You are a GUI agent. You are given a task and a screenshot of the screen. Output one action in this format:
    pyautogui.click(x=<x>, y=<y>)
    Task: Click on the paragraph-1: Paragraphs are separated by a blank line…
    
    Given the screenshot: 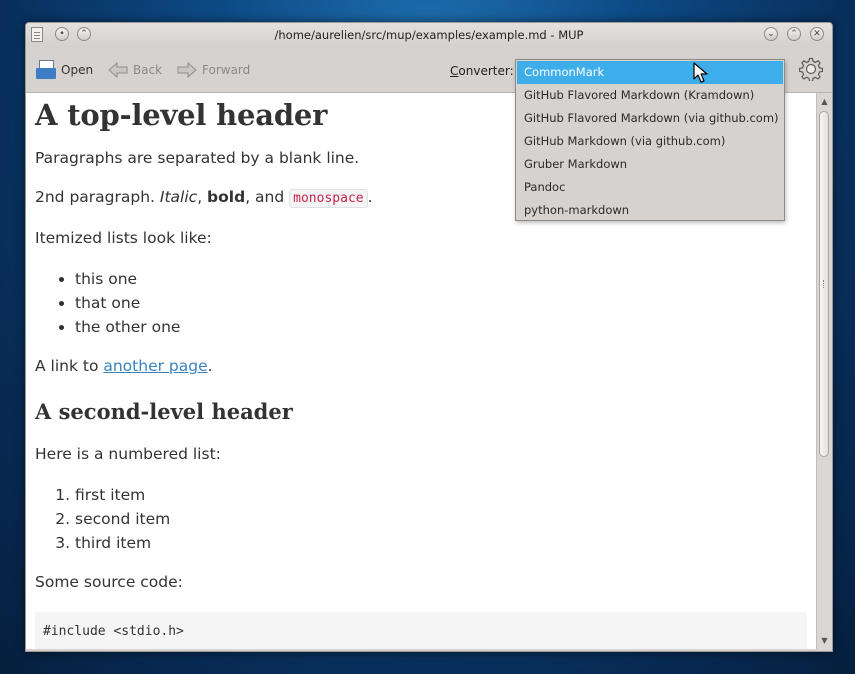 What is the action you would take?
    pyautogui.click(x=197, y=158)
    